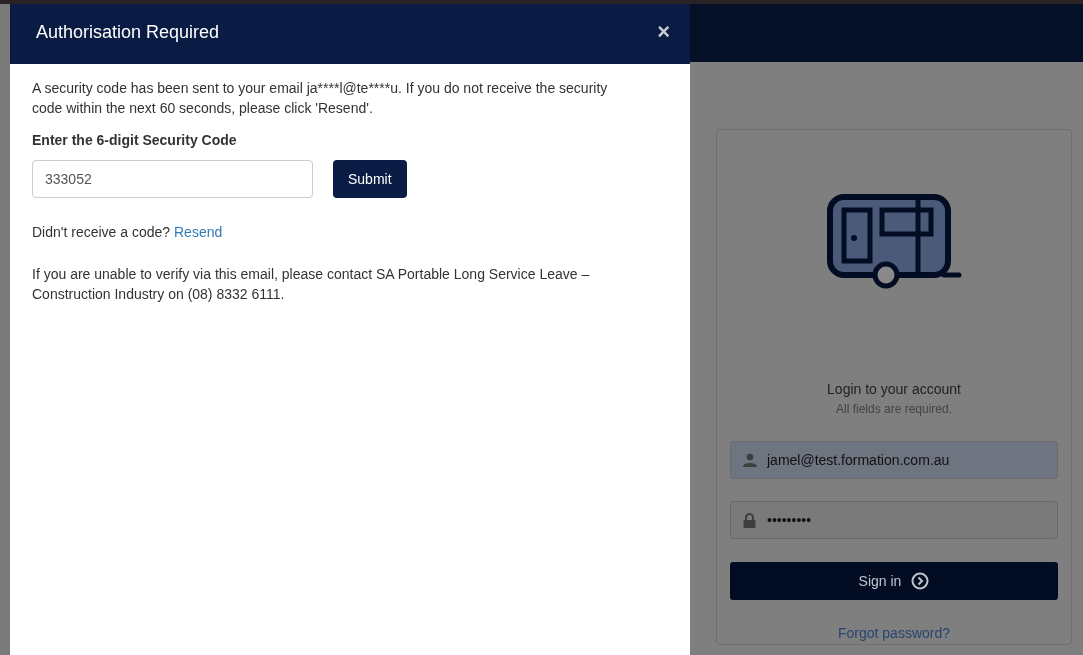  Describe the element at coordinates (128, 32) in the screenshot. I see `modal-title: Authorisation Required` at that location.